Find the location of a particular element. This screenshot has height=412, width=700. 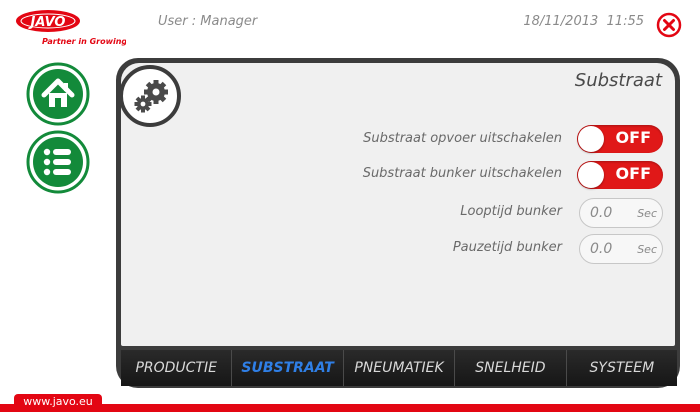

tab-pneumatiek: PNEUMATIEK is located at coordinates (400, 368).